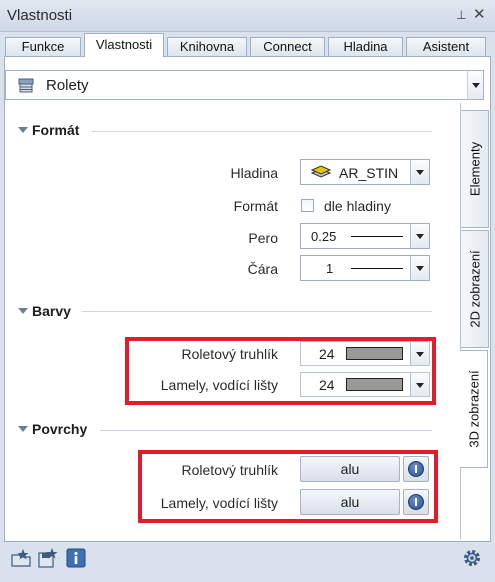 The width and height of the screenshot is (495, 582). Describe the element at coordinates (48, 559) in the screenshot. I see `favorites-save-icon` at that location.